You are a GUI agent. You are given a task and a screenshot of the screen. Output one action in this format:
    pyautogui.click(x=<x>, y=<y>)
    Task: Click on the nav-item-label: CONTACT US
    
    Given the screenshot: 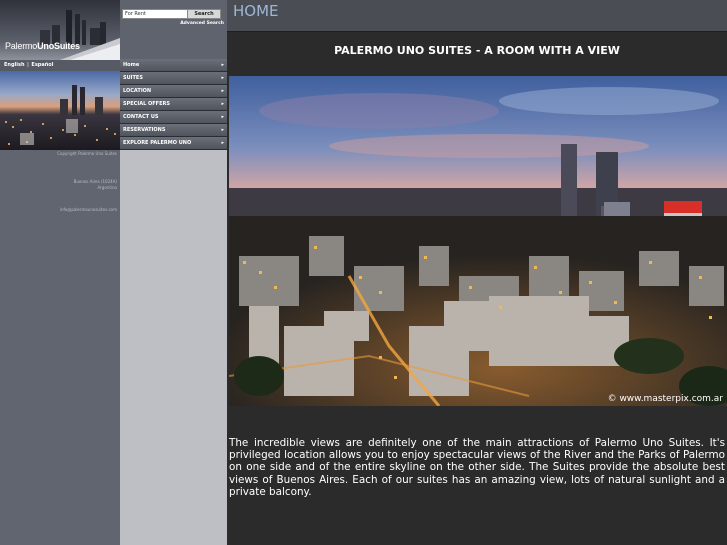 What is the action you would take?
    pyautogui.click(x=141, y=117)
    